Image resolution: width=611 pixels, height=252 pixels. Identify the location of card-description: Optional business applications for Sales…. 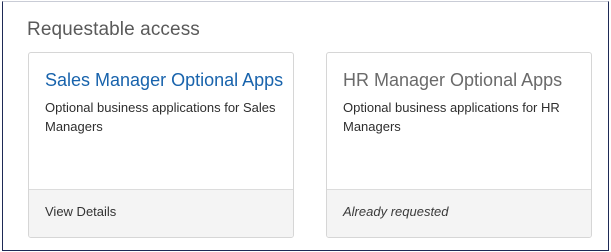
(160, 117).